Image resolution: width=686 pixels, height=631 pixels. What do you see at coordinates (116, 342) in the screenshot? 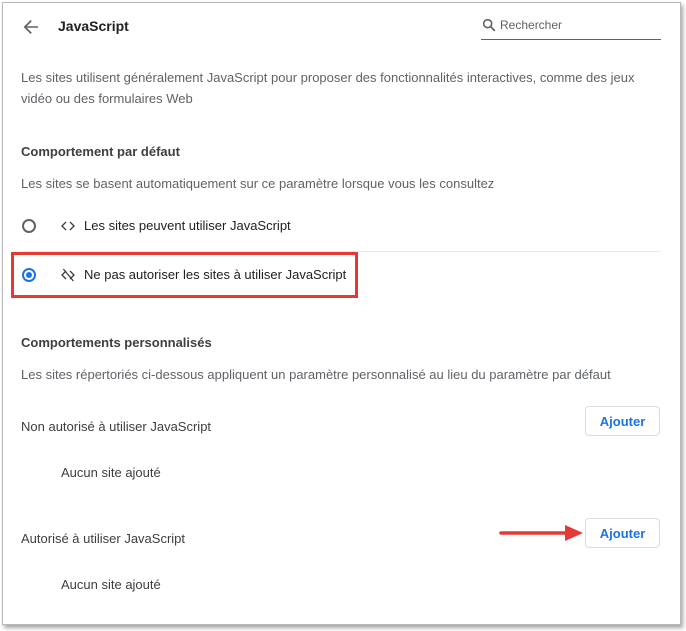
I see `custom-behaviors-heading: Comportements personnalisés` at bounding box center [116, 342].